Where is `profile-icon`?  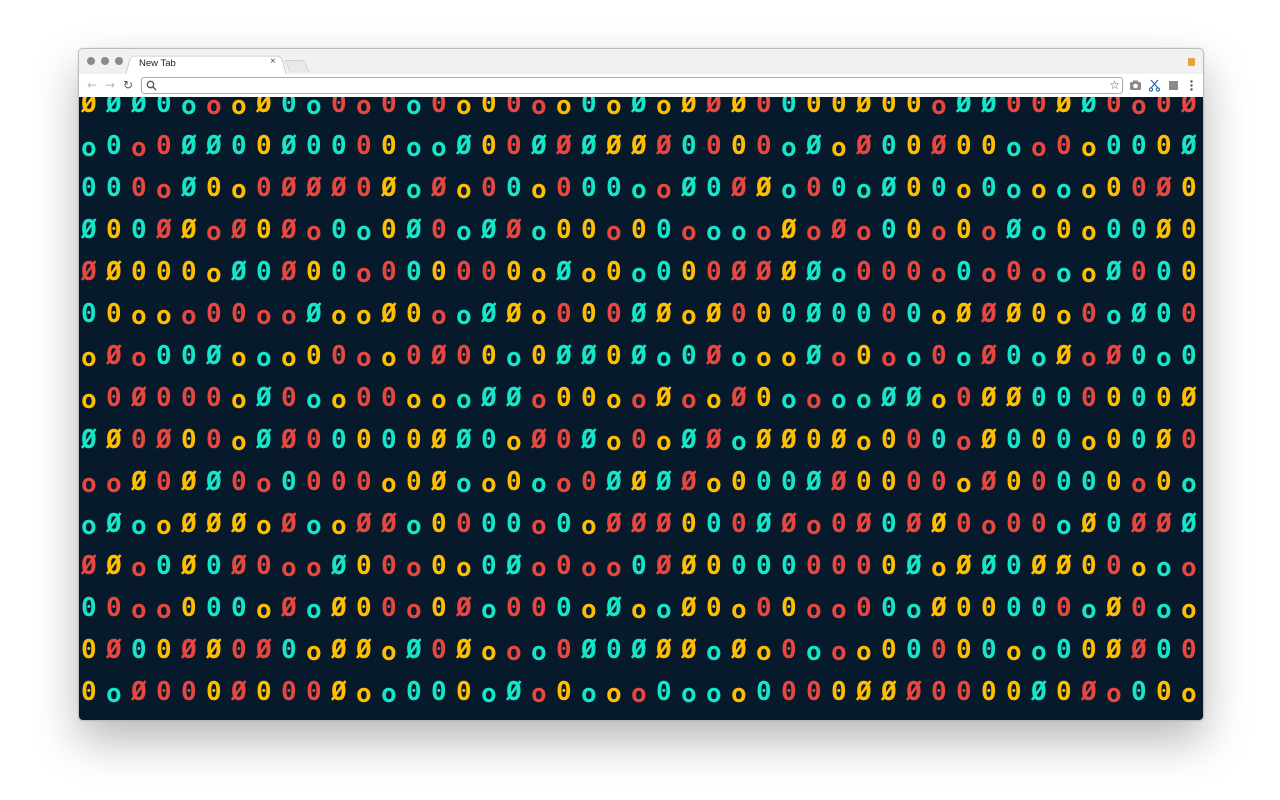
profile-icon is located at coordinates (1191, 62).